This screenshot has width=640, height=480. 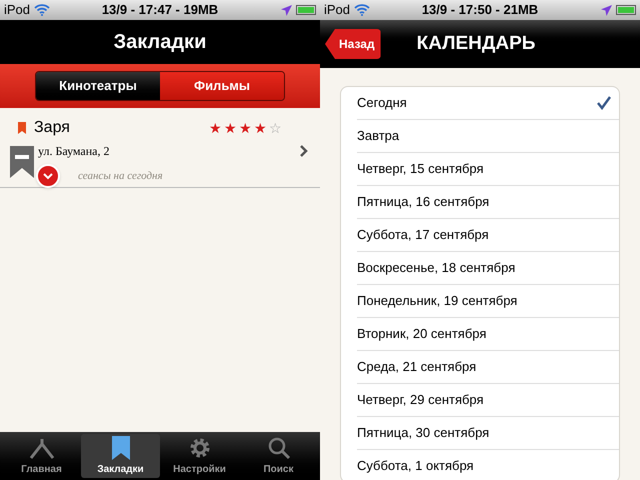 What do you see at coordinates (41, 449) in the screenshot?
I see `house-roof-icon` at bounding box center [41, 449].